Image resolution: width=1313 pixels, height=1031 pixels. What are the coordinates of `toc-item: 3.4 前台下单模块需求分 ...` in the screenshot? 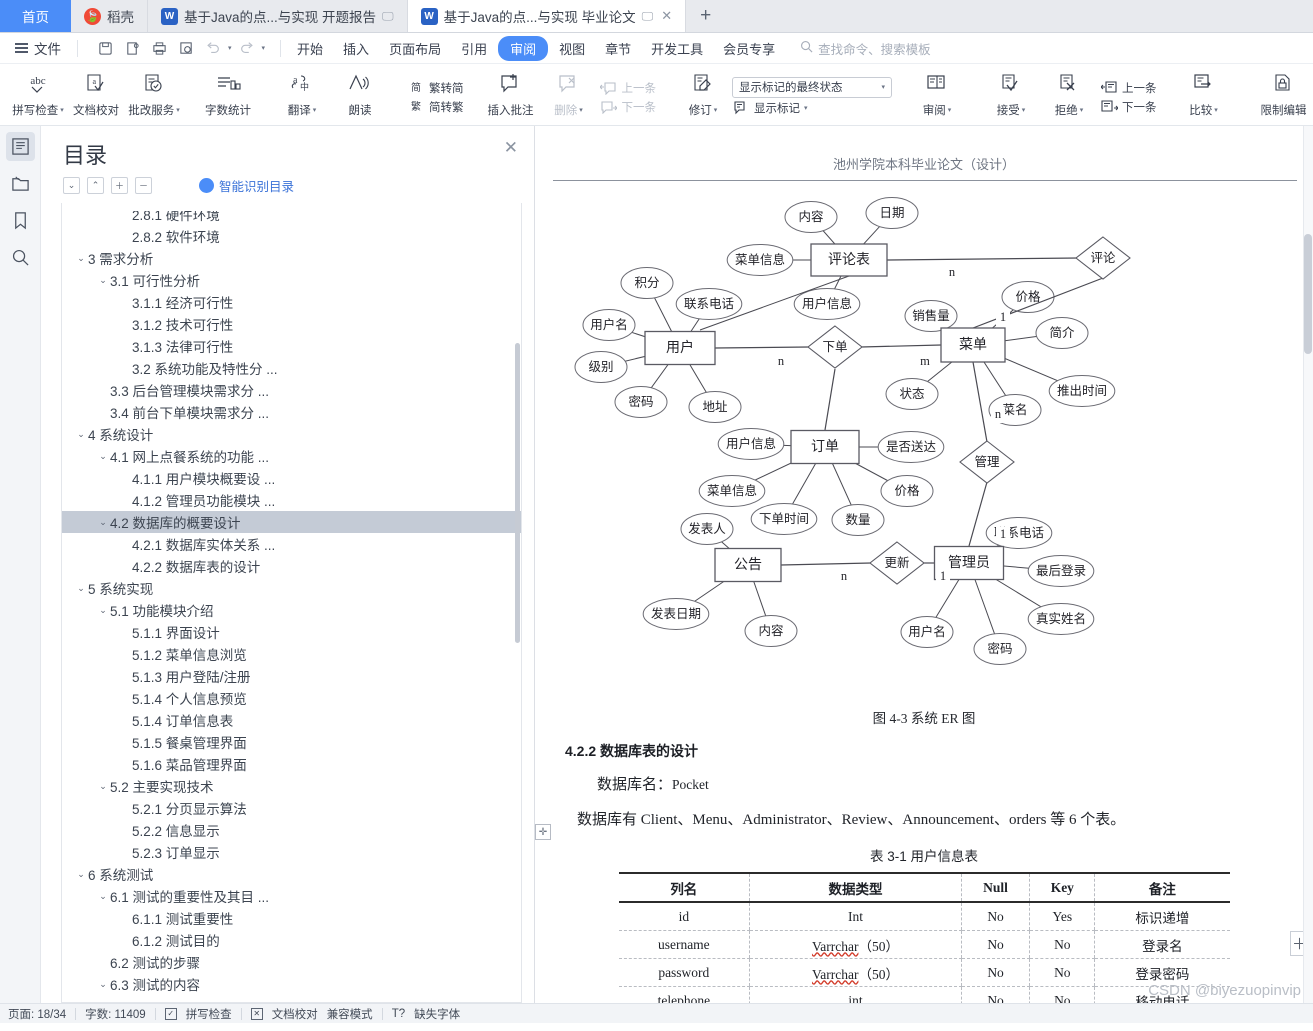 It's located at (291, 412).